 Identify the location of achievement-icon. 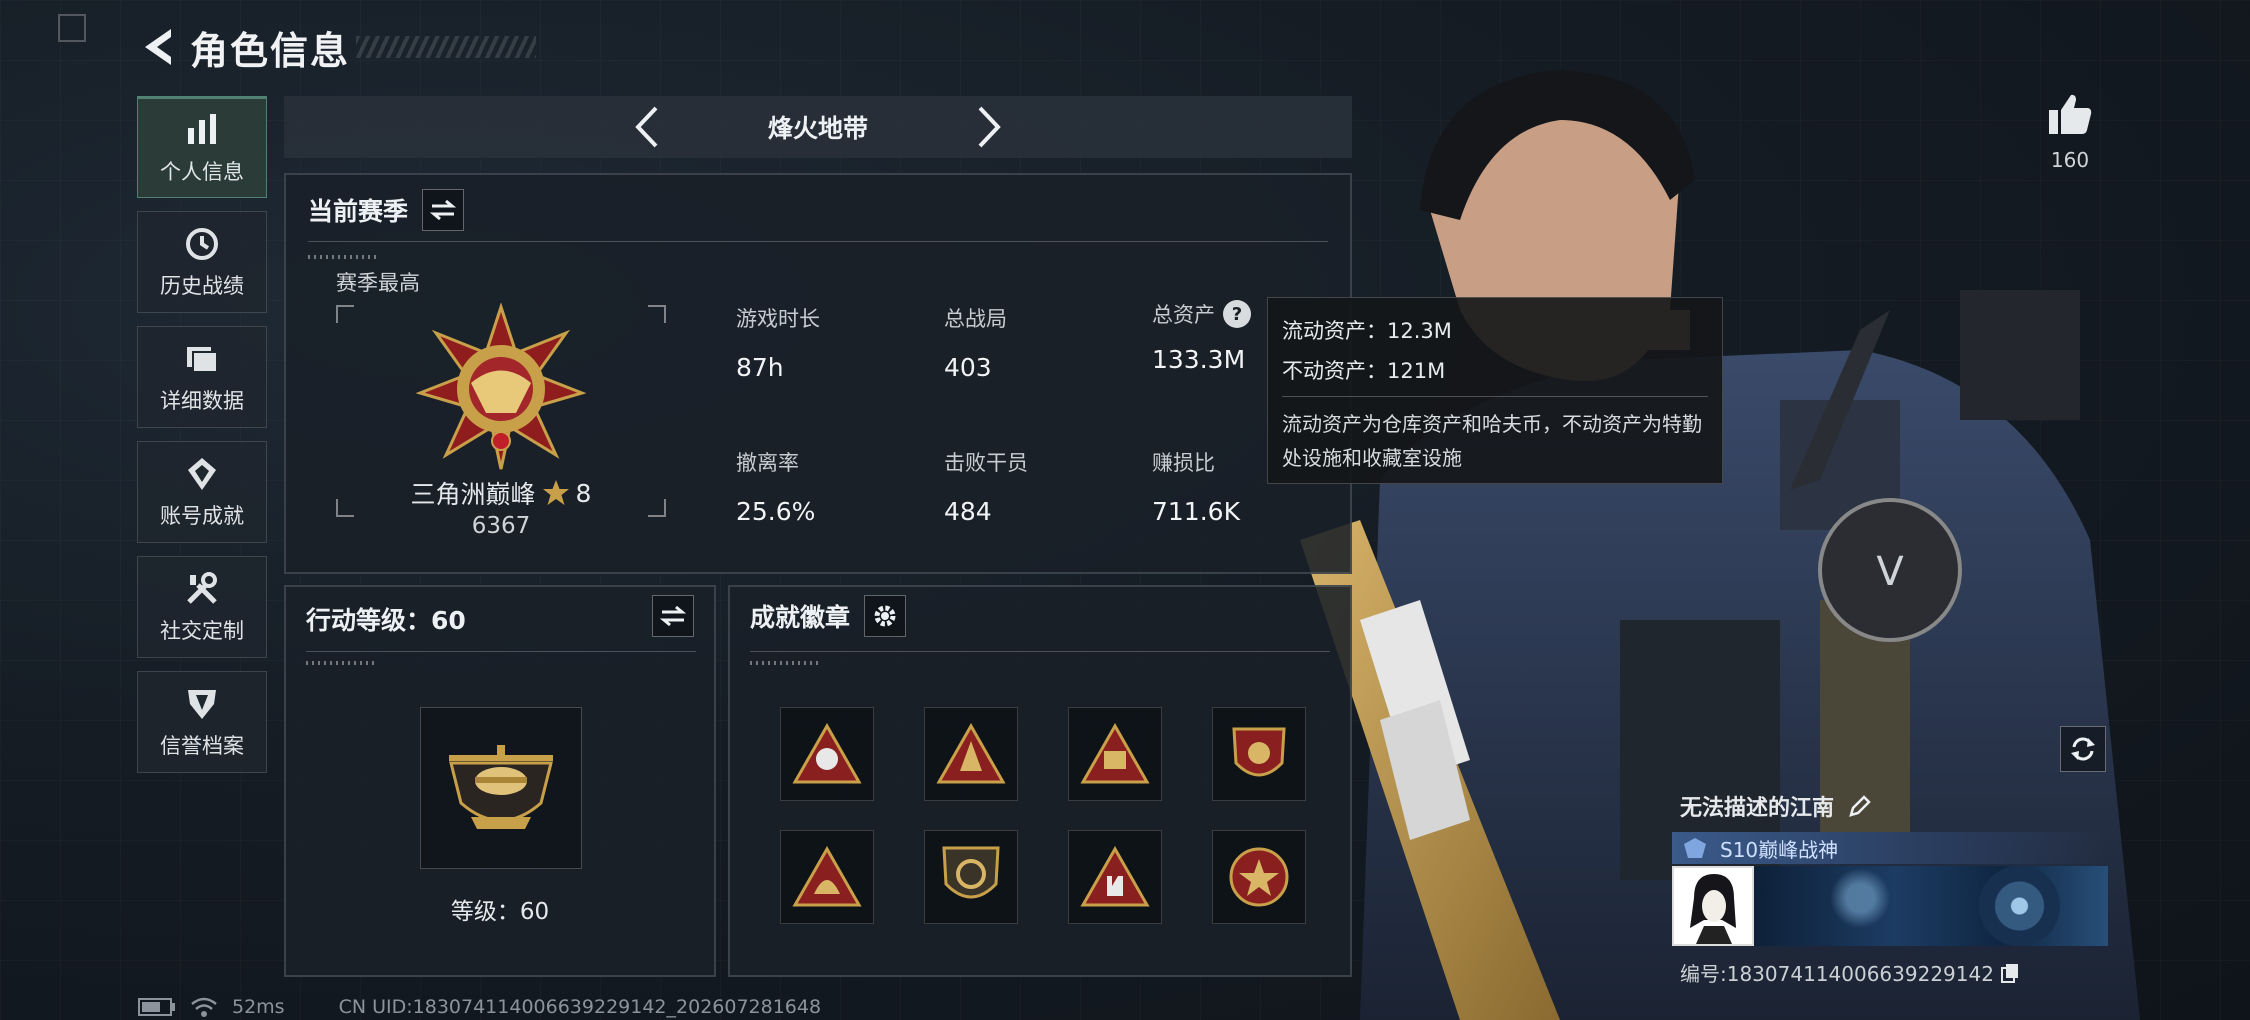
(202, 474).